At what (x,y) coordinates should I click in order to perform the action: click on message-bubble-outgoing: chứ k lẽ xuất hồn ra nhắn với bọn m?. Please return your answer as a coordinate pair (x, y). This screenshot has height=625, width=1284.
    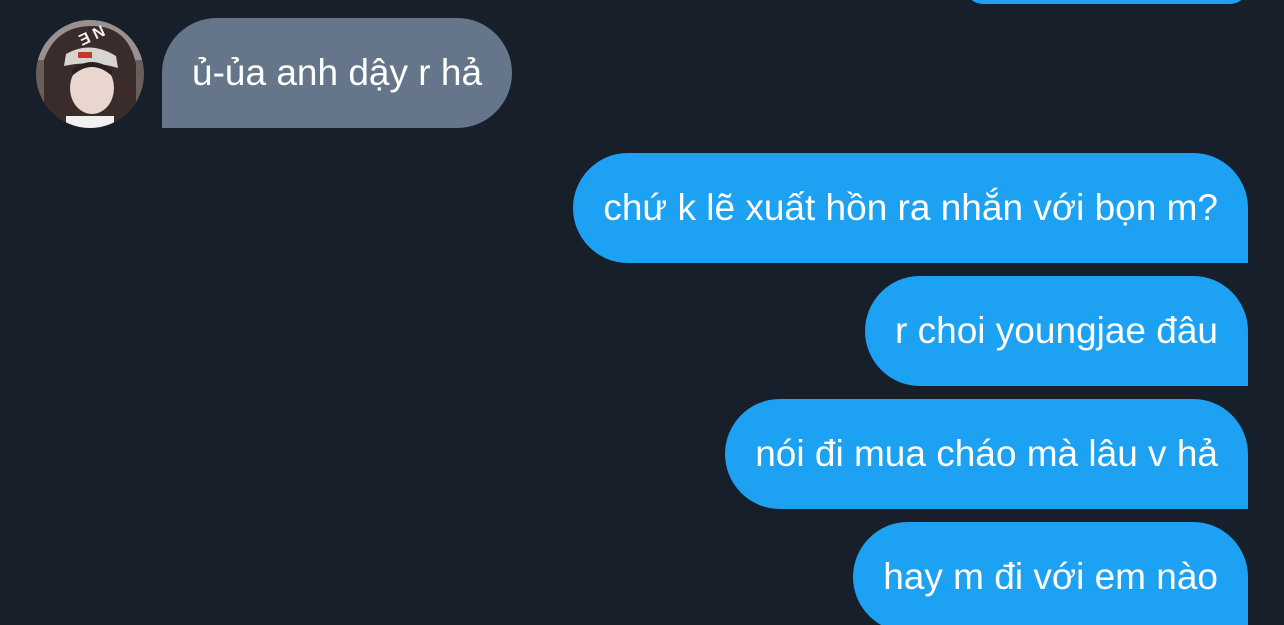
    Looking at the image, I should click on (910, 208).